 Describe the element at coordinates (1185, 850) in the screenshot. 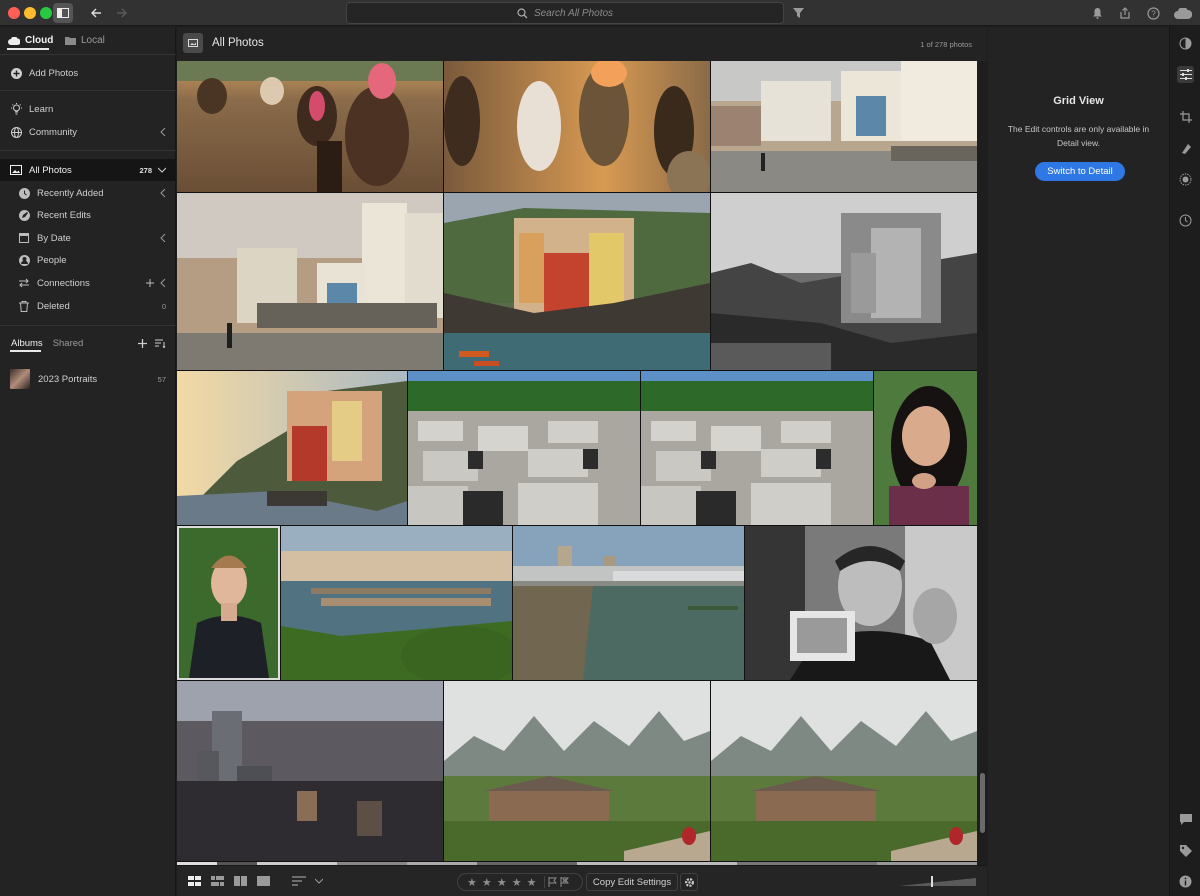

I see `tag-icon` at that location.